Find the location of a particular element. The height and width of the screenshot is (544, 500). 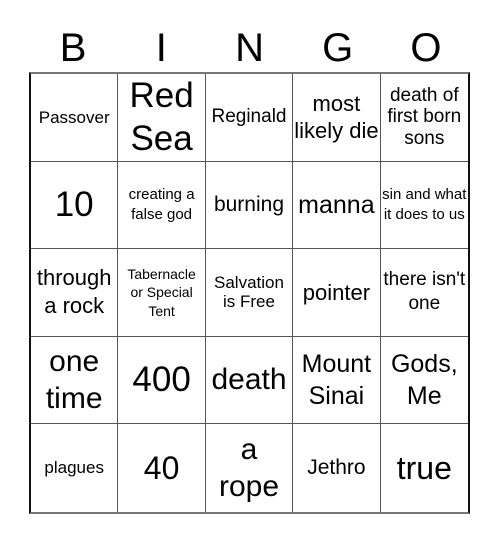

bingo-cell: Jethro is located at coordinates (337, 468).